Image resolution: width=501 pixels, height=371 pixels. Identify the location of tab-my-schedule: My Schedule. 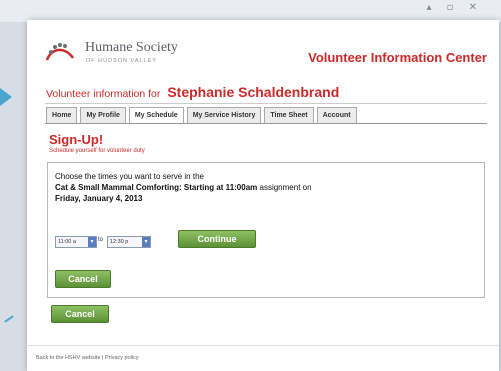
(156, 115).